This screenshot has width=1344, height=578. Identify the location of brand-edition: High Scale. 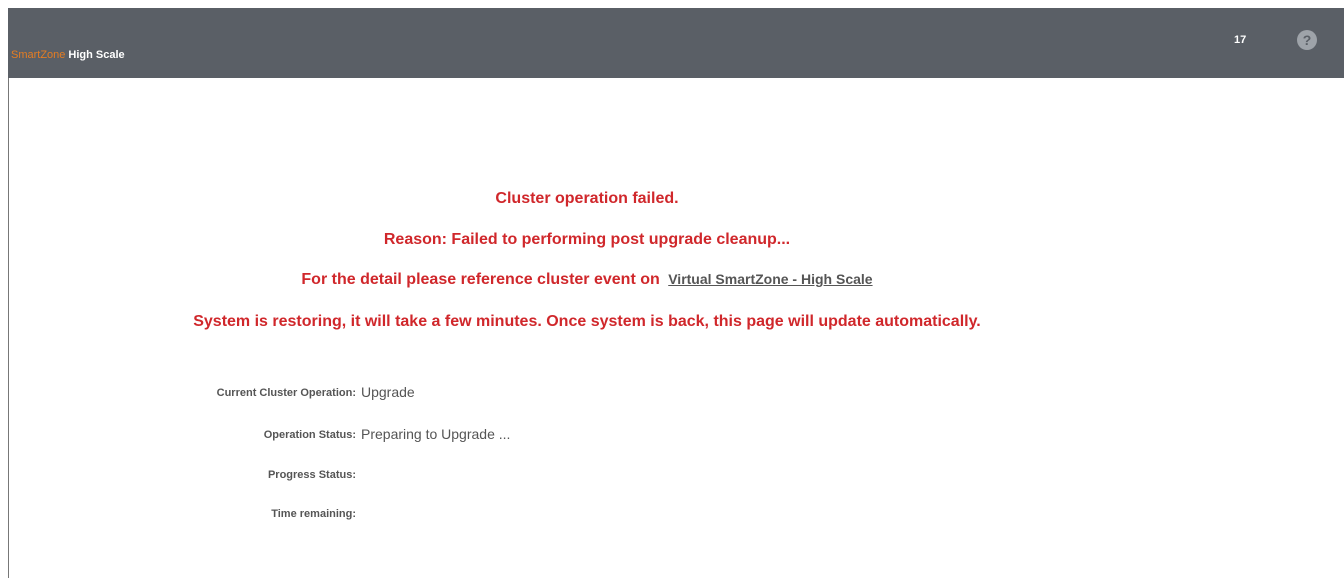
(96, 55).